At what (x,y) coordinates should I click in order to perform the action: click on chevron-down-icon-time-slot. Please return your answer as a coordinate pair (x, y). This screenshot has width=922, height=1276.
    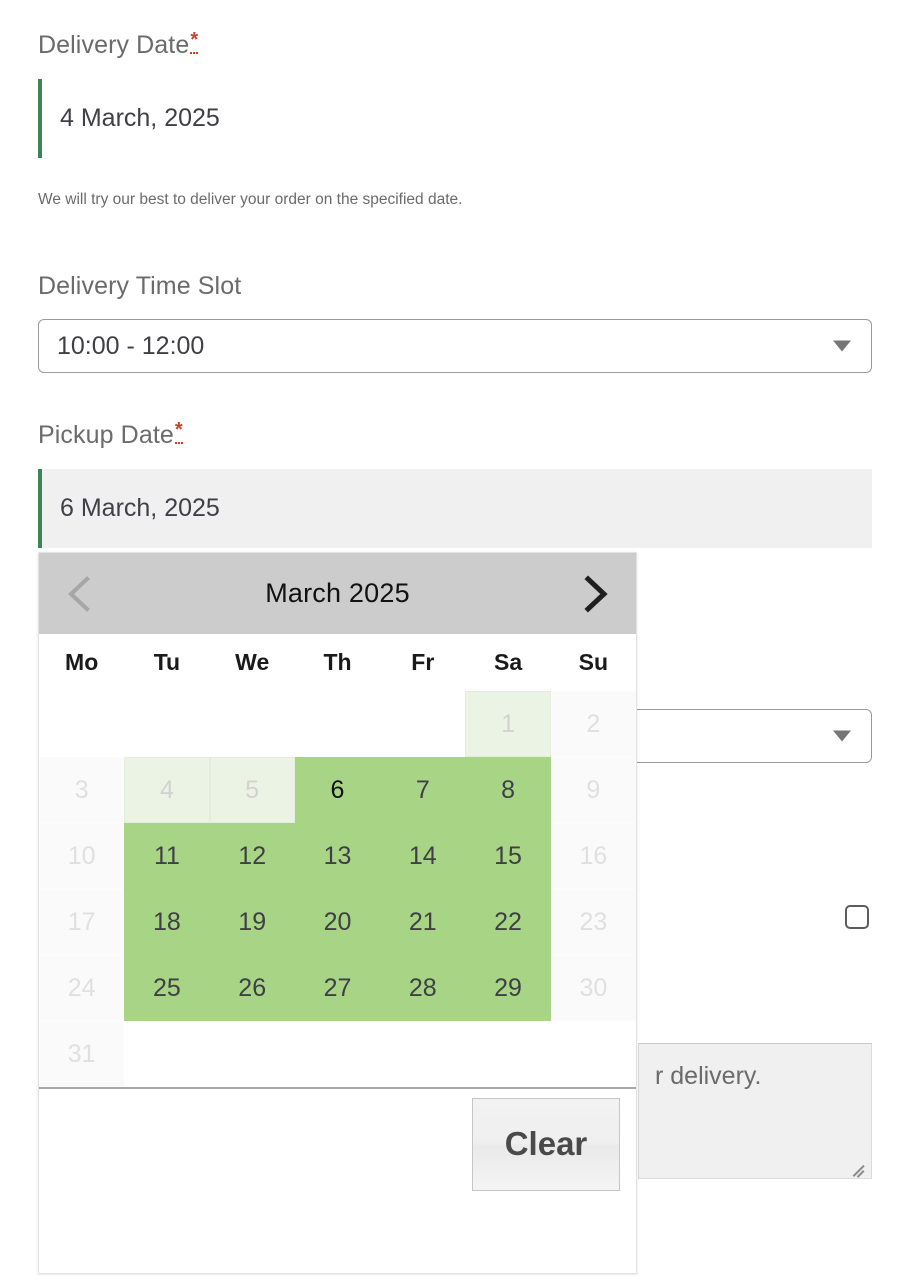
    Looking at the image, I should click on (842, 346).